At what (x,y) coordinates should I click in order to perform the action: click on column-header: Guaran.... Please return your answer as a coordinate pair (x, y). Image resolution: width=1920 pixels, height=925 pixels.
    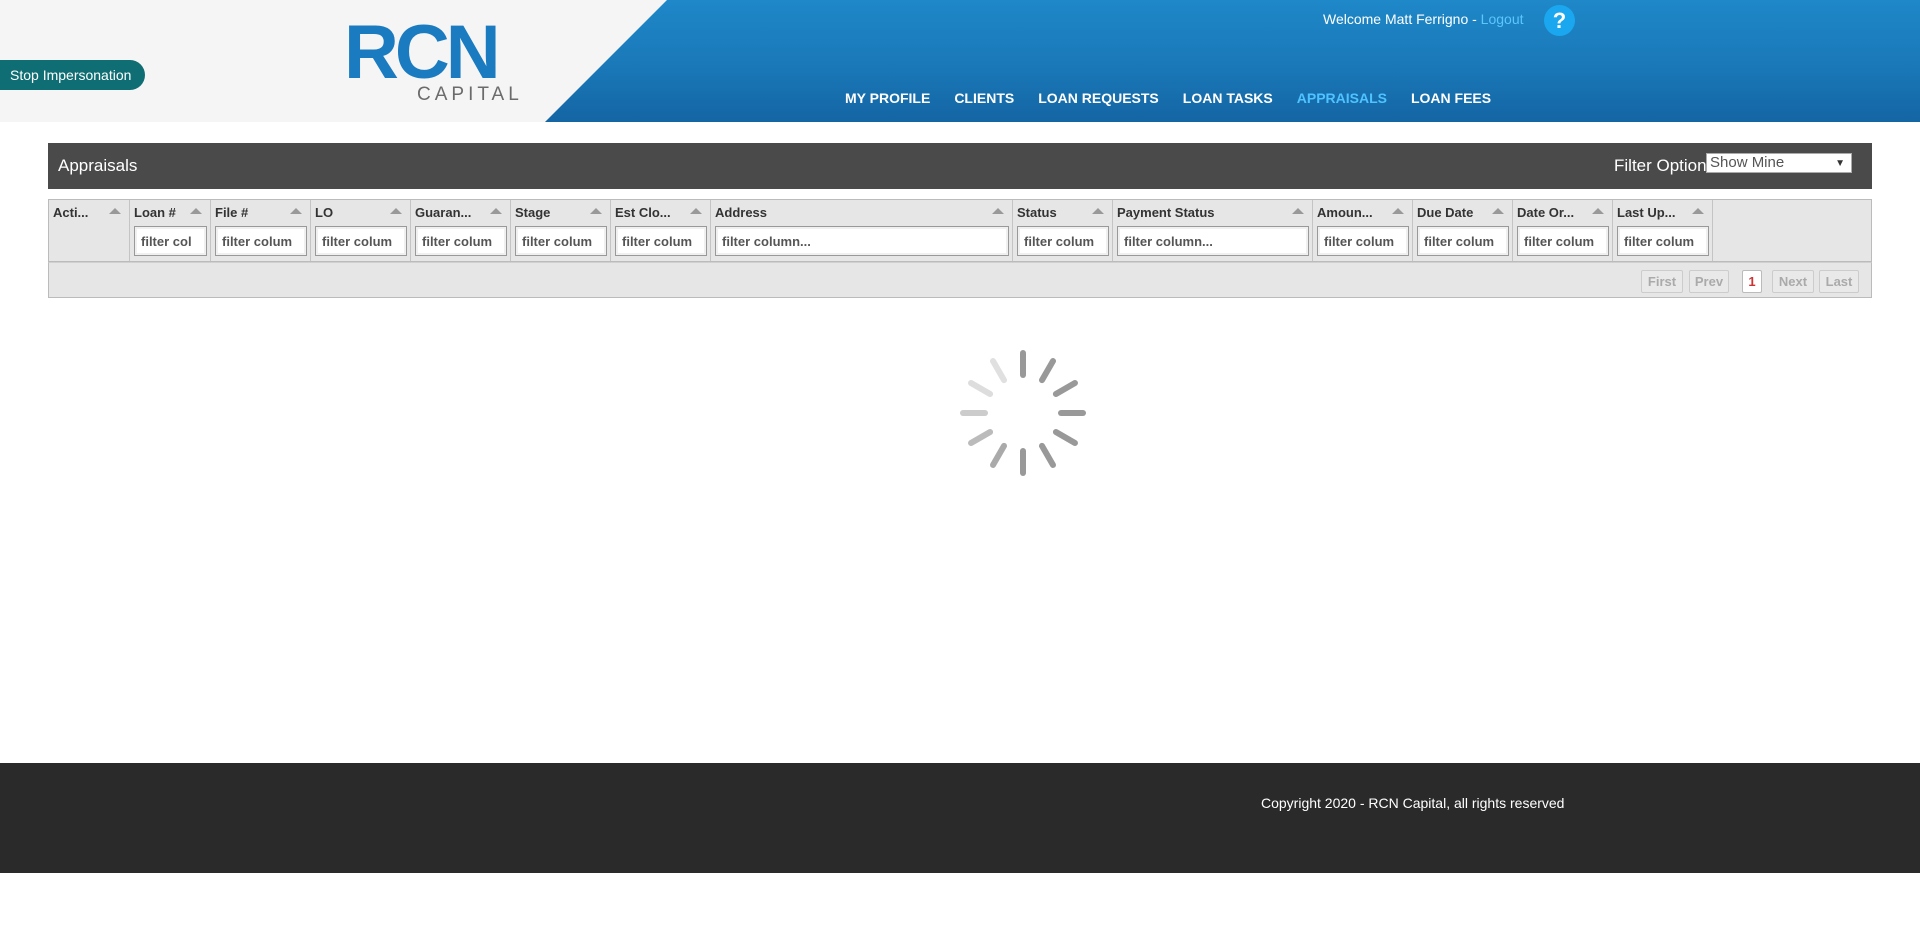
    Looking at the image, I should click on (443, 212).